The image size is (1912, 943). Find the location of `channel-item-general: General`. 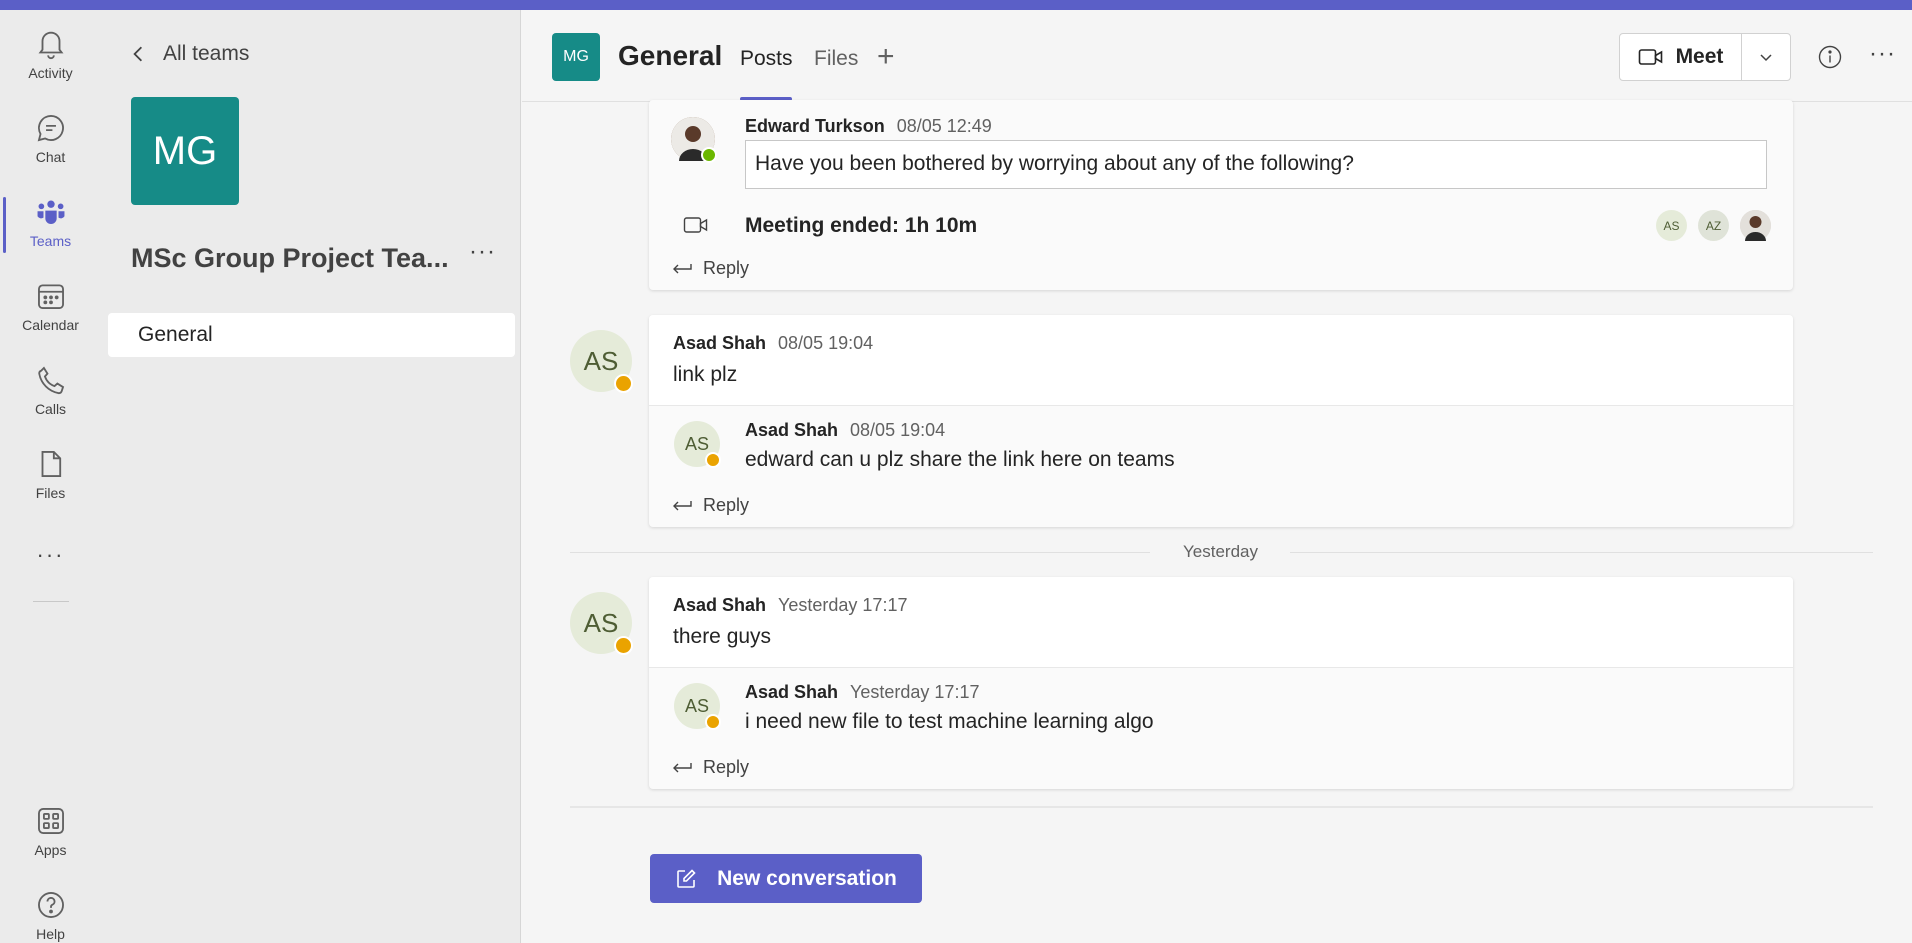

channel-item-general: General is located at coordinates (311, 335).